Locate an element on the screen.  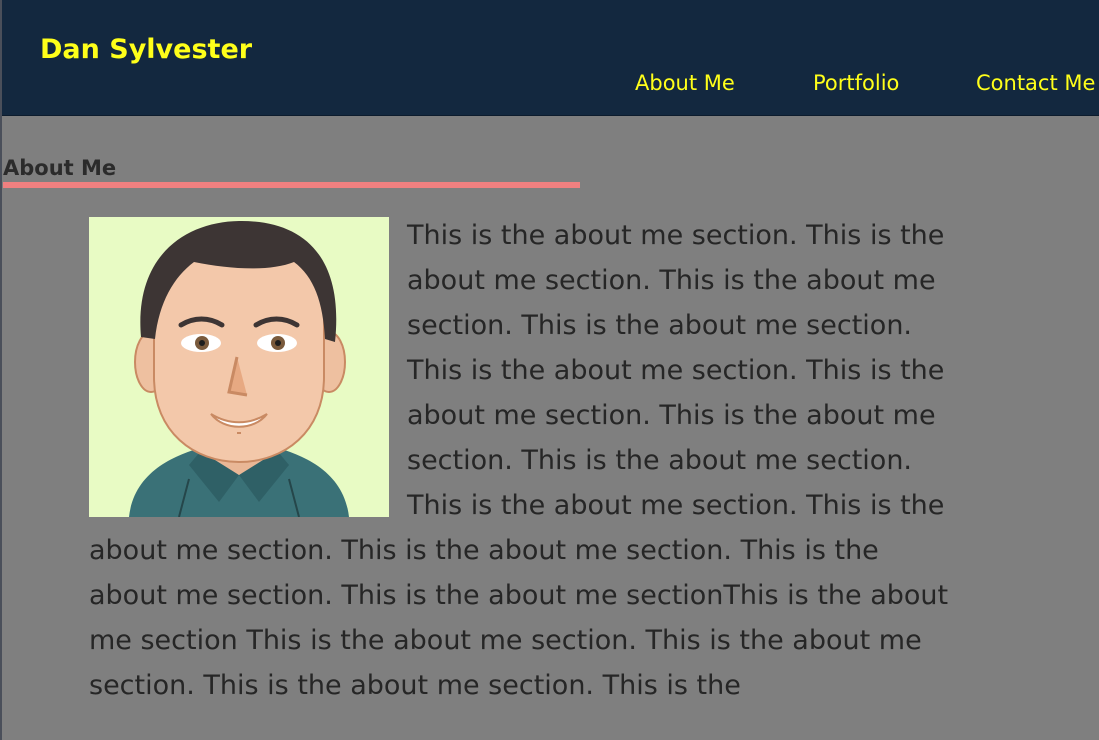
cartoon-man-avatar-icon is located at coordinates (239, 367).